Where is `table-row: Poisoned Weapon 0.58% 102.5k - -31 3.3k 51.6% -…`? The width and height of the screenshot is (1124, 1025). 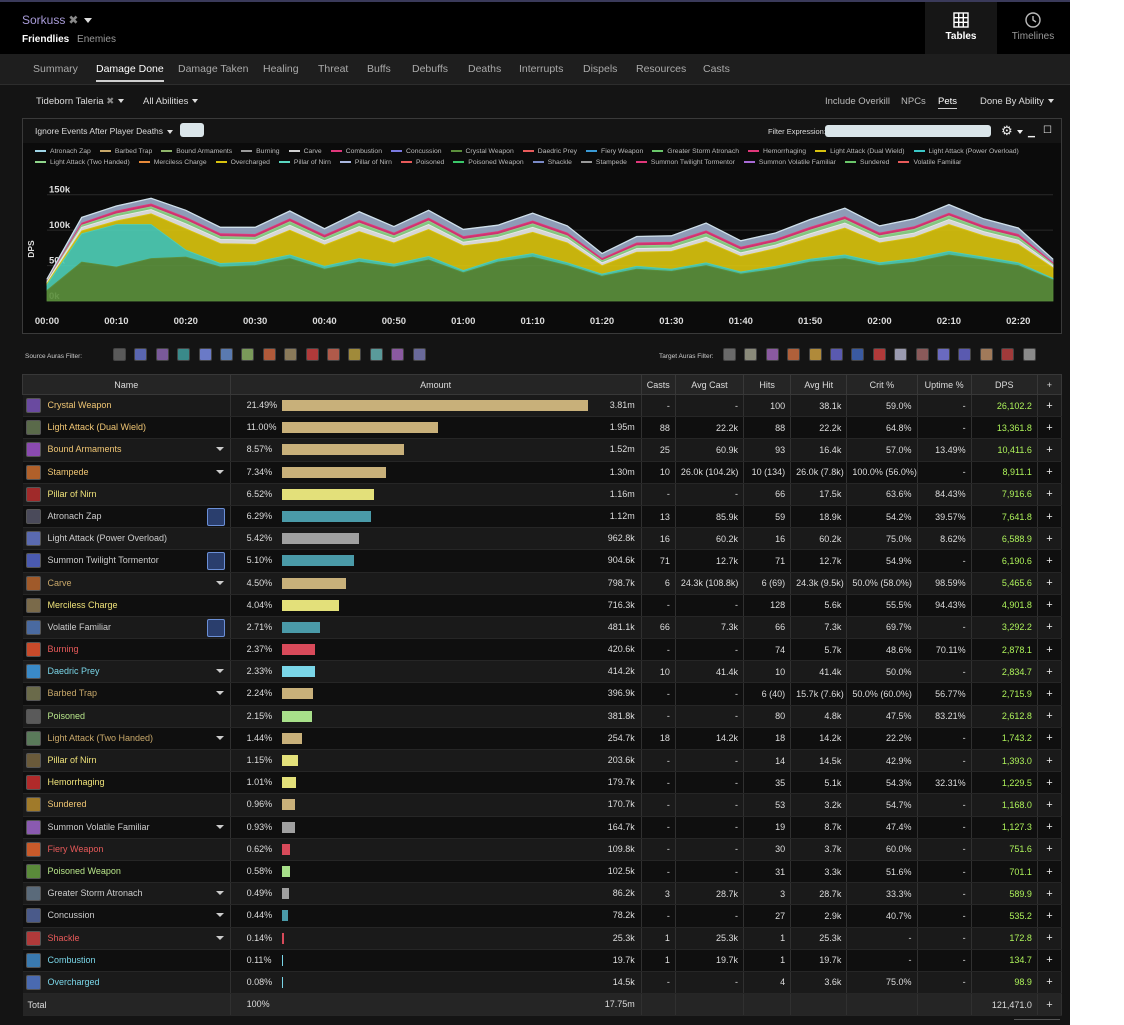
table-row: Poisoned Weapon 0.58% 102.5k - -31 3.3k 51.6% -… is located at coordinates (542, 872).